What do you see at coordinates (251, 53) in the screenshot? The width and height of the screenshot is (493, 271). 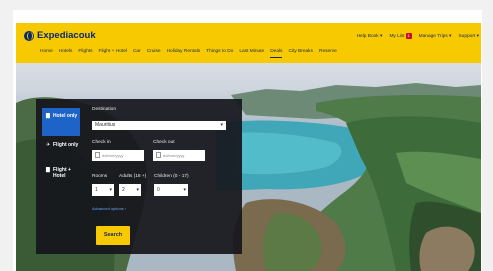 I see `nav-last-minute: Last Minute` at bounding box center [251, 53].